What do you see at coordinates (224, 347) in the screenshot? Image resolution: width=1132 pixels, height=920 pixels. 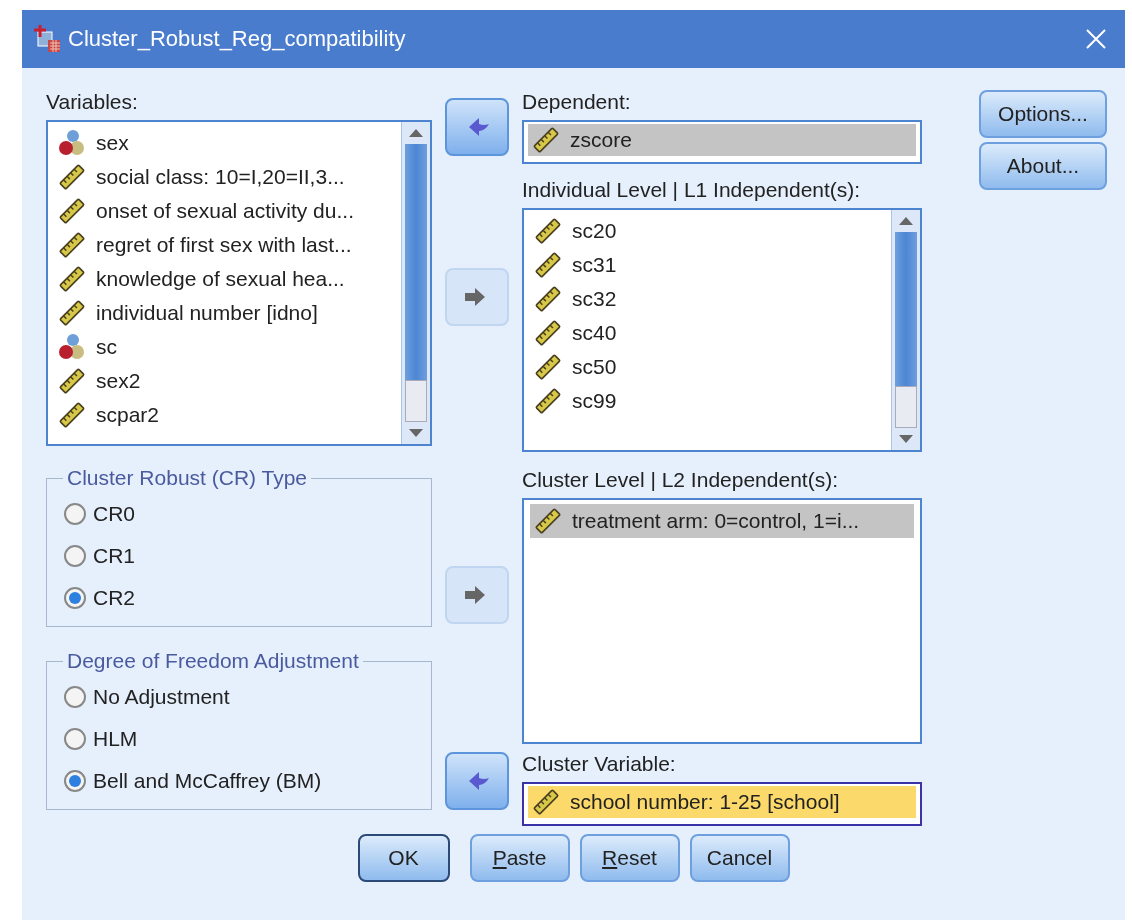 I see `list-item: sc` at bounding box center [224, 347].